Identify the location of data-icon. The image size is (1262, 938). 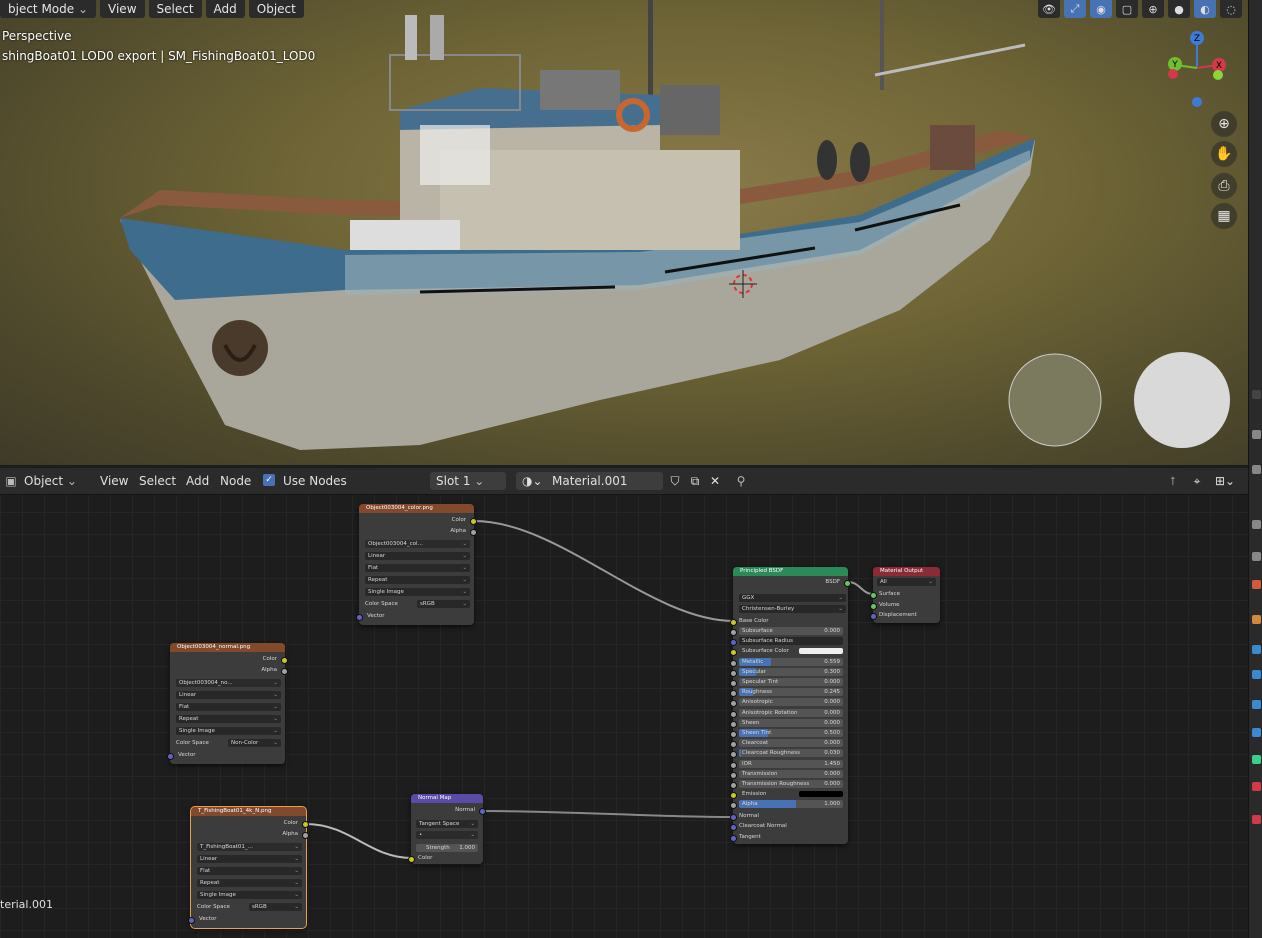
(1256, 732).